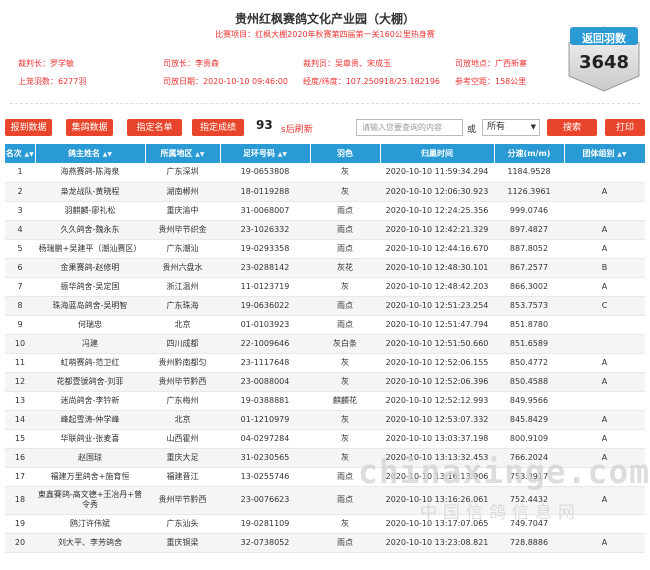  I want to click on cell-rank: 10, so click(20, 344).